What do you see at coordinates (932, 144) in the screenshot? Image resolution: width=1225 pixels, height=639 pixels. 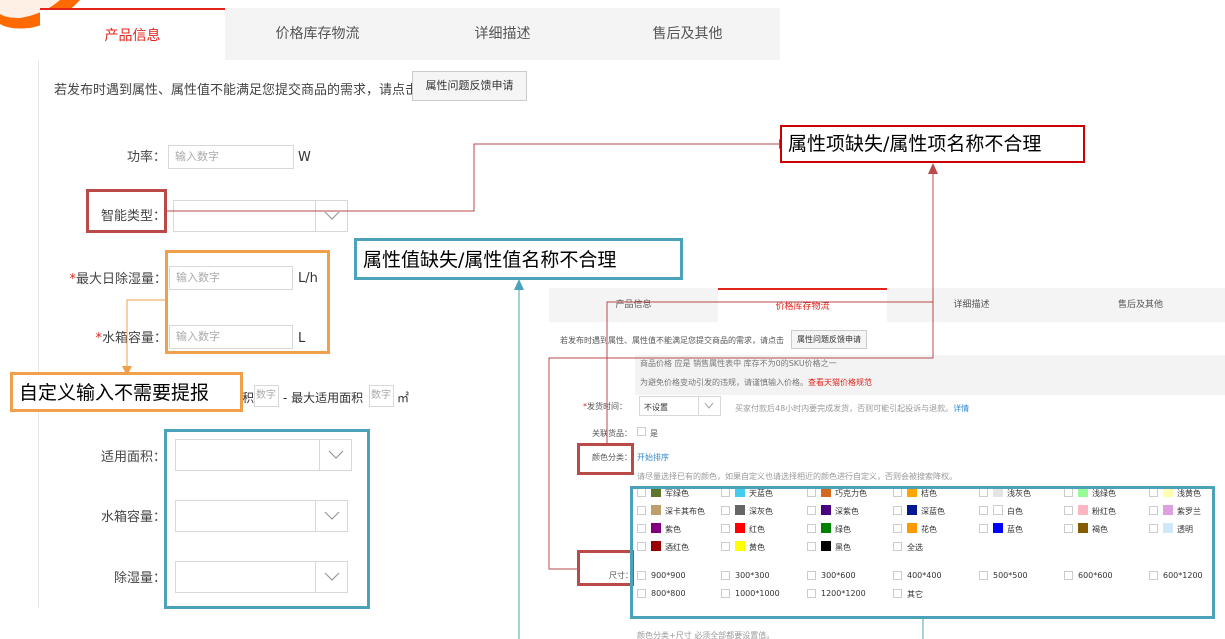 I see `attr-missing-callout: 属性项缺失/属性项名称不合理` at bounding box center [932, 144].